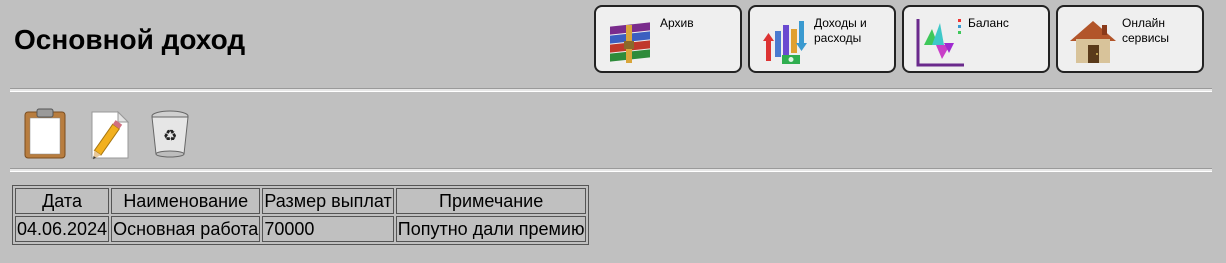 Image resolution: width=1226 pixels, height=263 pixels. Describe the element at coordinates (130, 39) in the screenshot. I see `page-title: Основной доход` at that location.